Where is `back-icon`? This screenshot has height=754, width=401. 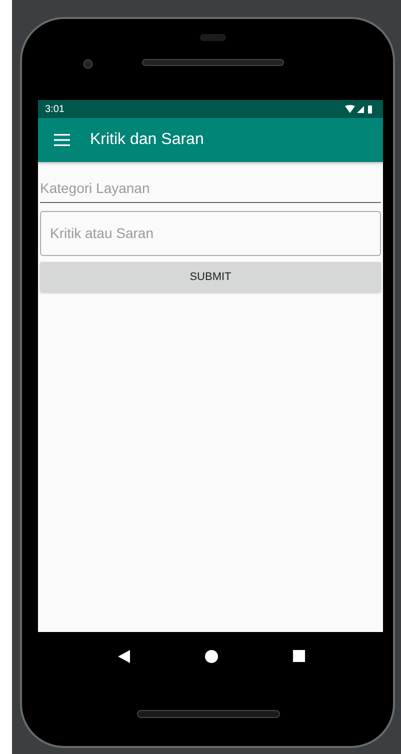 back-icon is located at coordinates (124, 656).